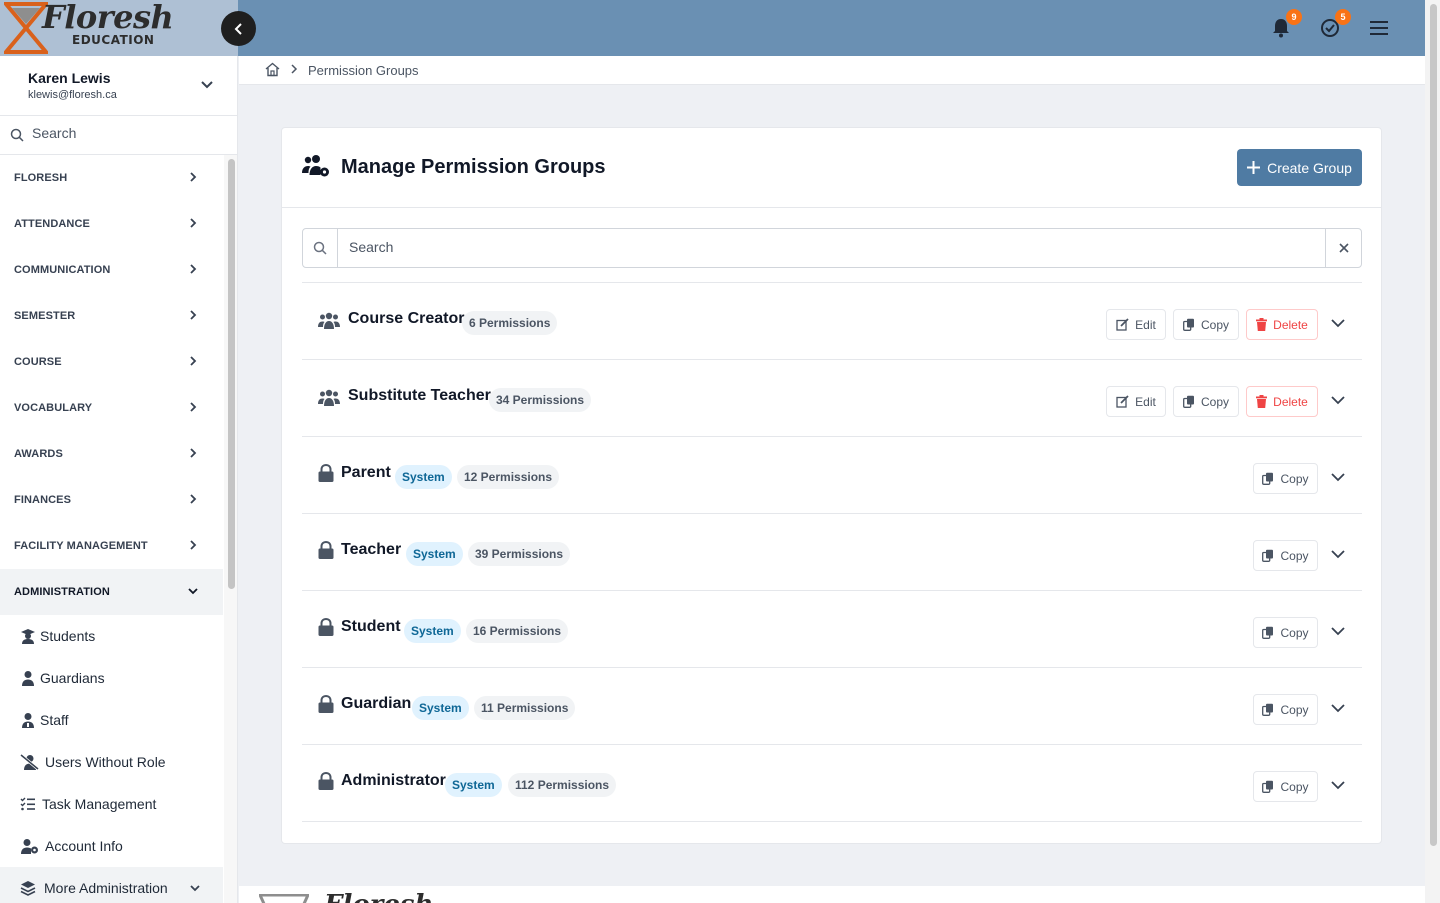 The width and height of the screenshot is (1440, 903). What do you see at coordinates (111, 804) in the screenshot?
I see `sidebar-item-task-management: Task Management` at bounding box center [111, 804].